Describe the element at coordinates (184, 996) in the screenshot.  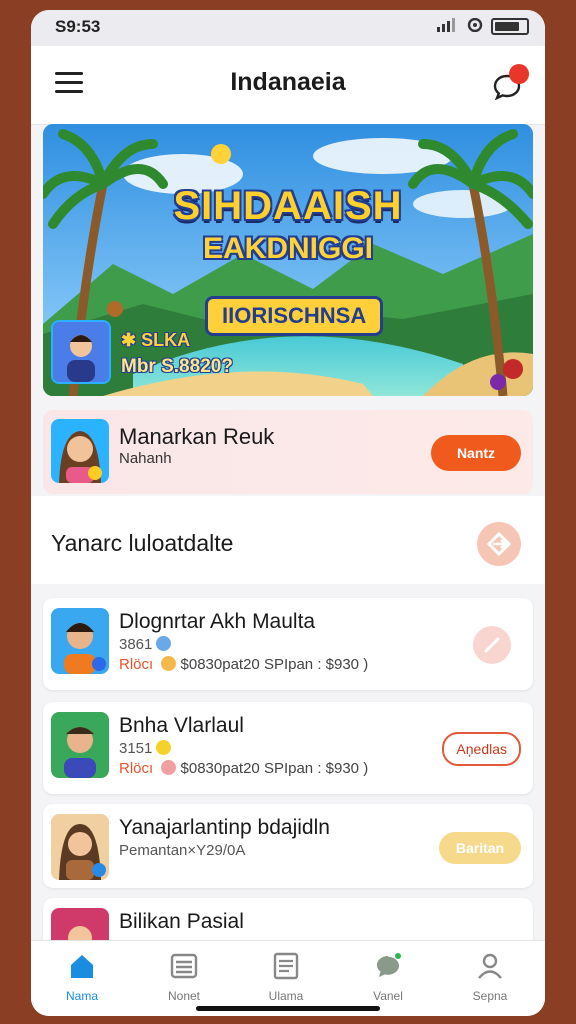
I see `tab-label: Nonet` at that location.